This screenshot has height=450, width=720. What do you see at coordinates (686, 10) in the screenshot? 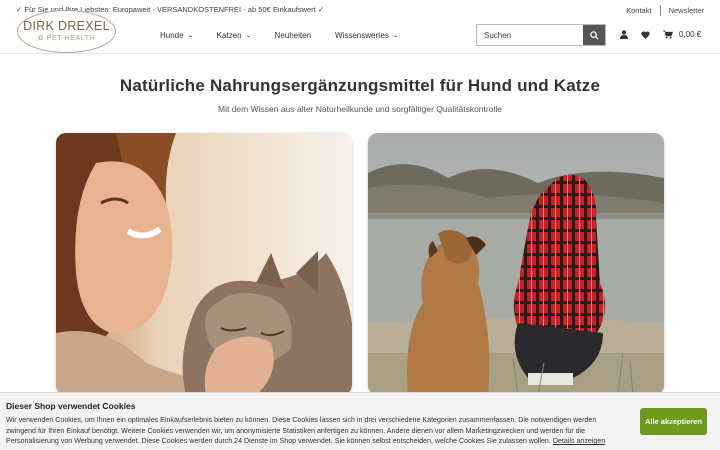
I see `newsletter-link: Newsletter` at bounding box center [686, 10].